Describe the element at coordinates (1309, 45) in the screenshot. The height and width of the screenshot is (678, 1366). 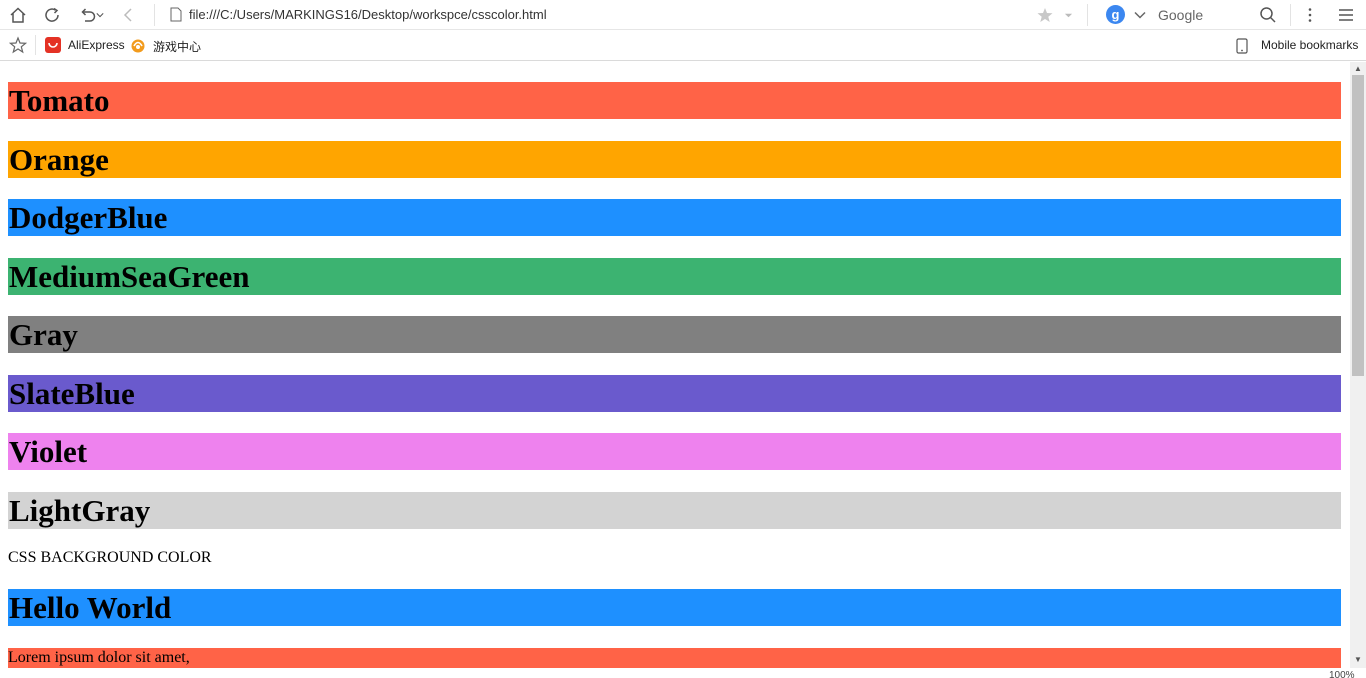
I see `mobile-bookmarks-link: Mobile bookmarks` at that location.